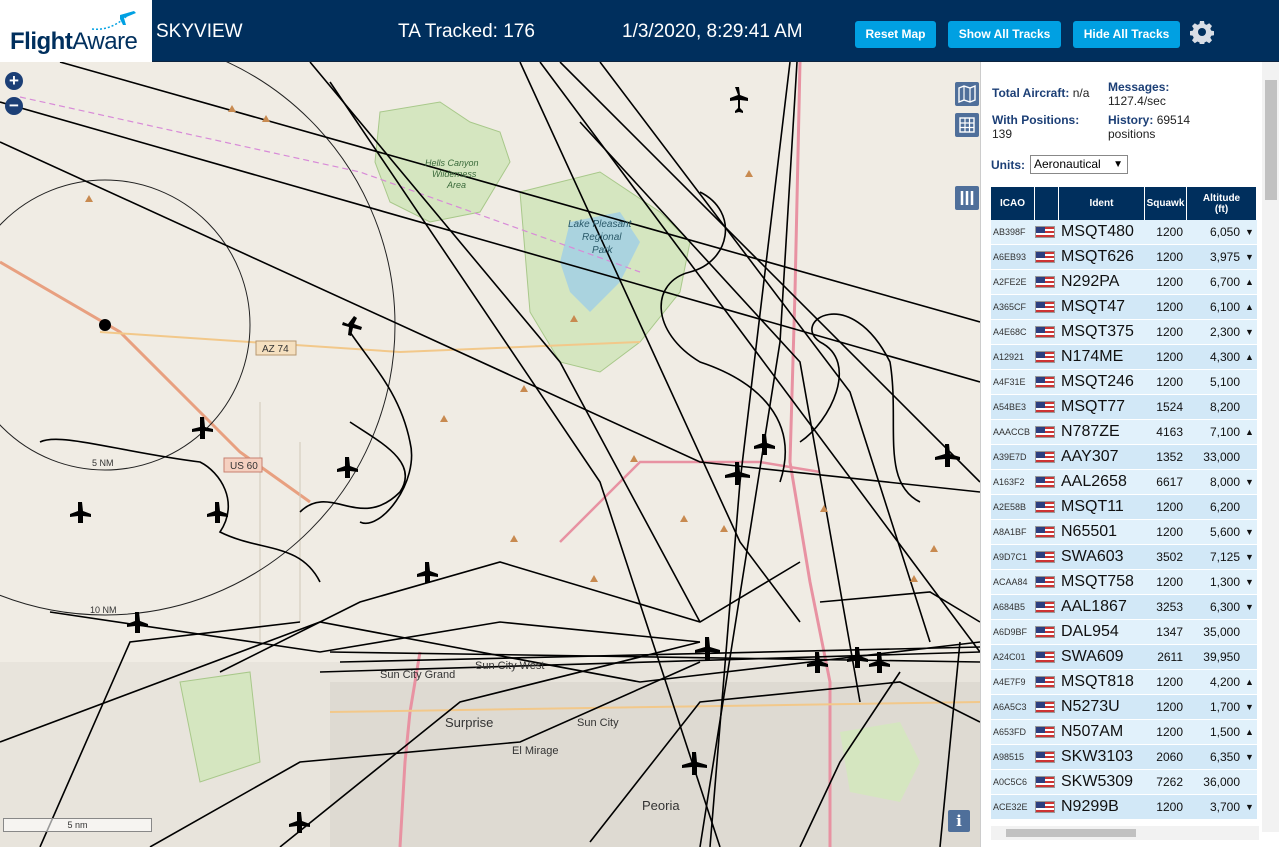 The width and height of the screenshot is (1279, 847). I want to click on cell-icao: A4E7F9, so click(1009, 682).